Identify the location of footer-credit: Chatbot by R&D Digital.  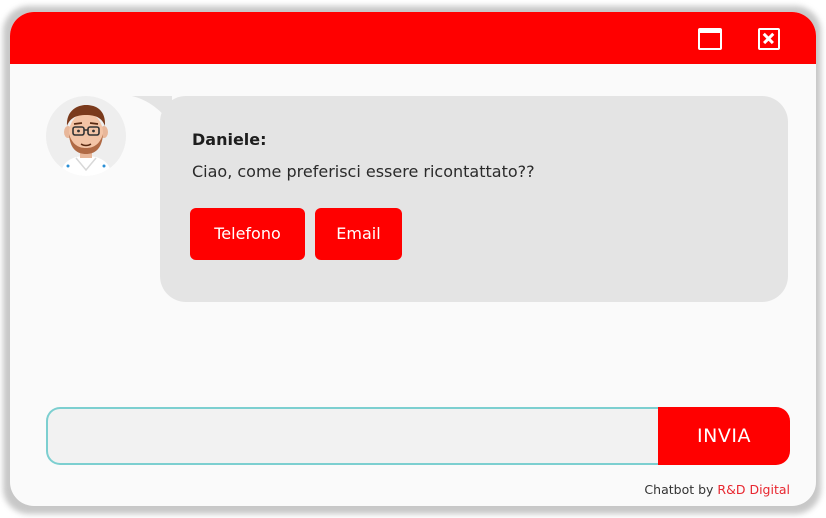
(717, 489).